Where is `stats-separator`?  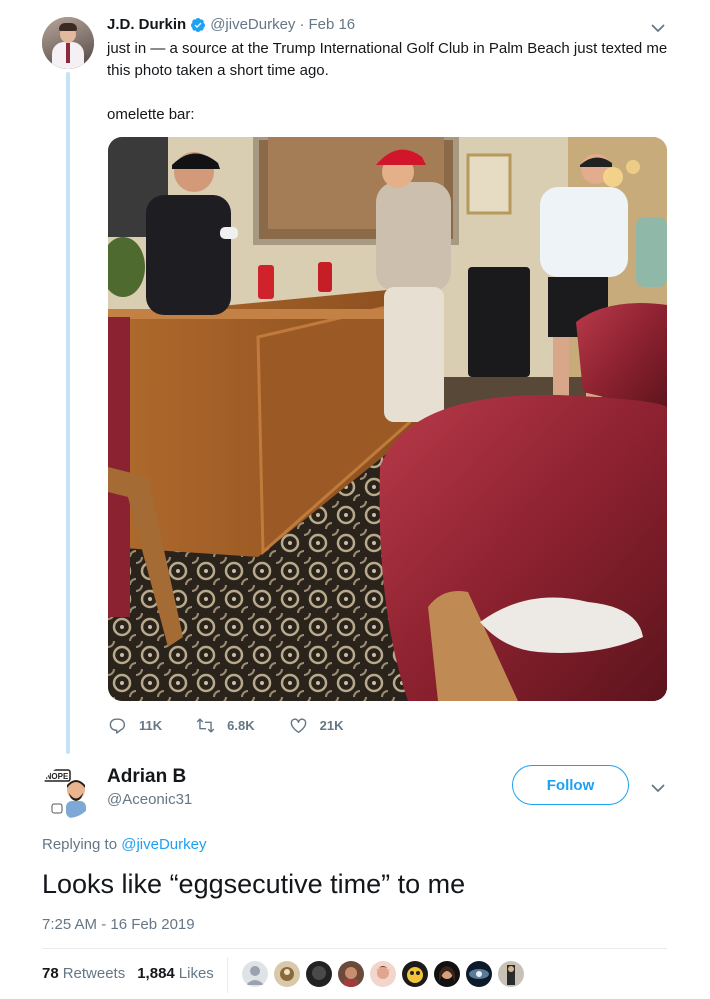
stats-separator is located at coordinates (227, 975).